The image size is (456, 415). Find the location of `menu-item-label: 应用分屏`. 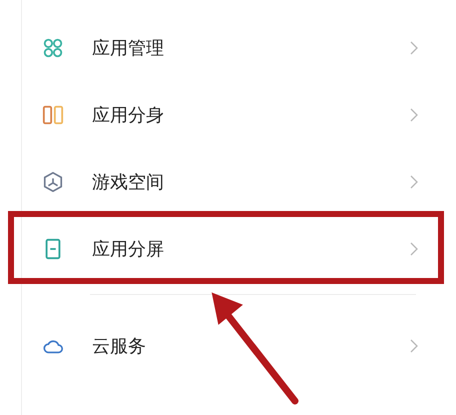

menu-item-label: 应用分屏 is located at coordinates (128, 249).